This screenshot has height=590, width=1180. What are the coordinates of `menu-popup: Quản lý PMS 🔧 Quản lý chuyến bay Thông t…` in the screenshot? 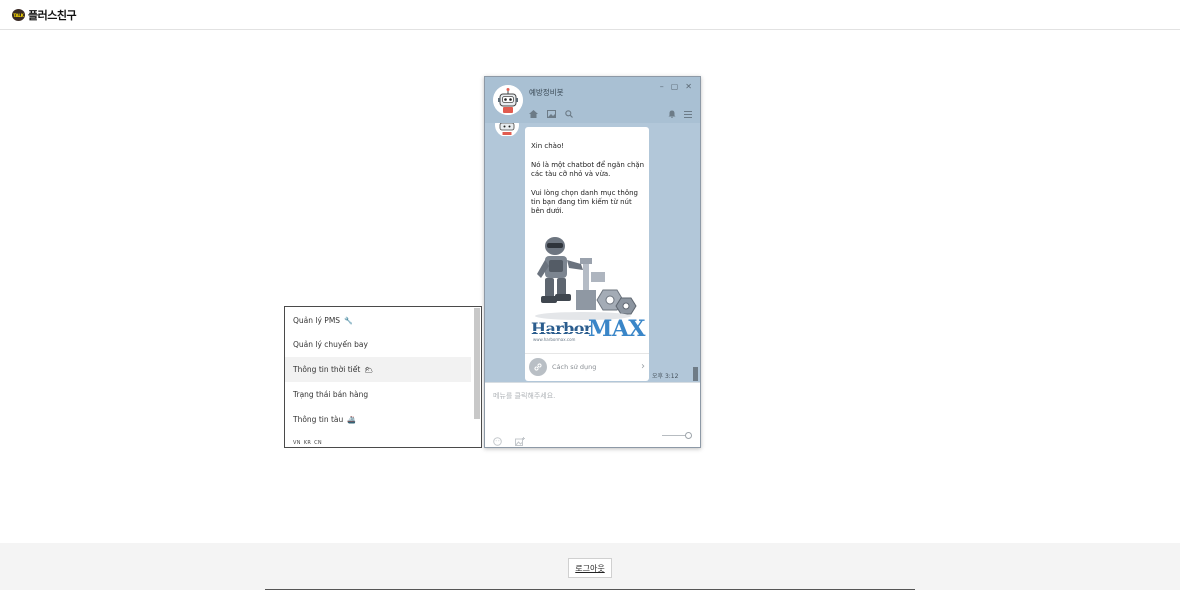 It's located at (383, 377).